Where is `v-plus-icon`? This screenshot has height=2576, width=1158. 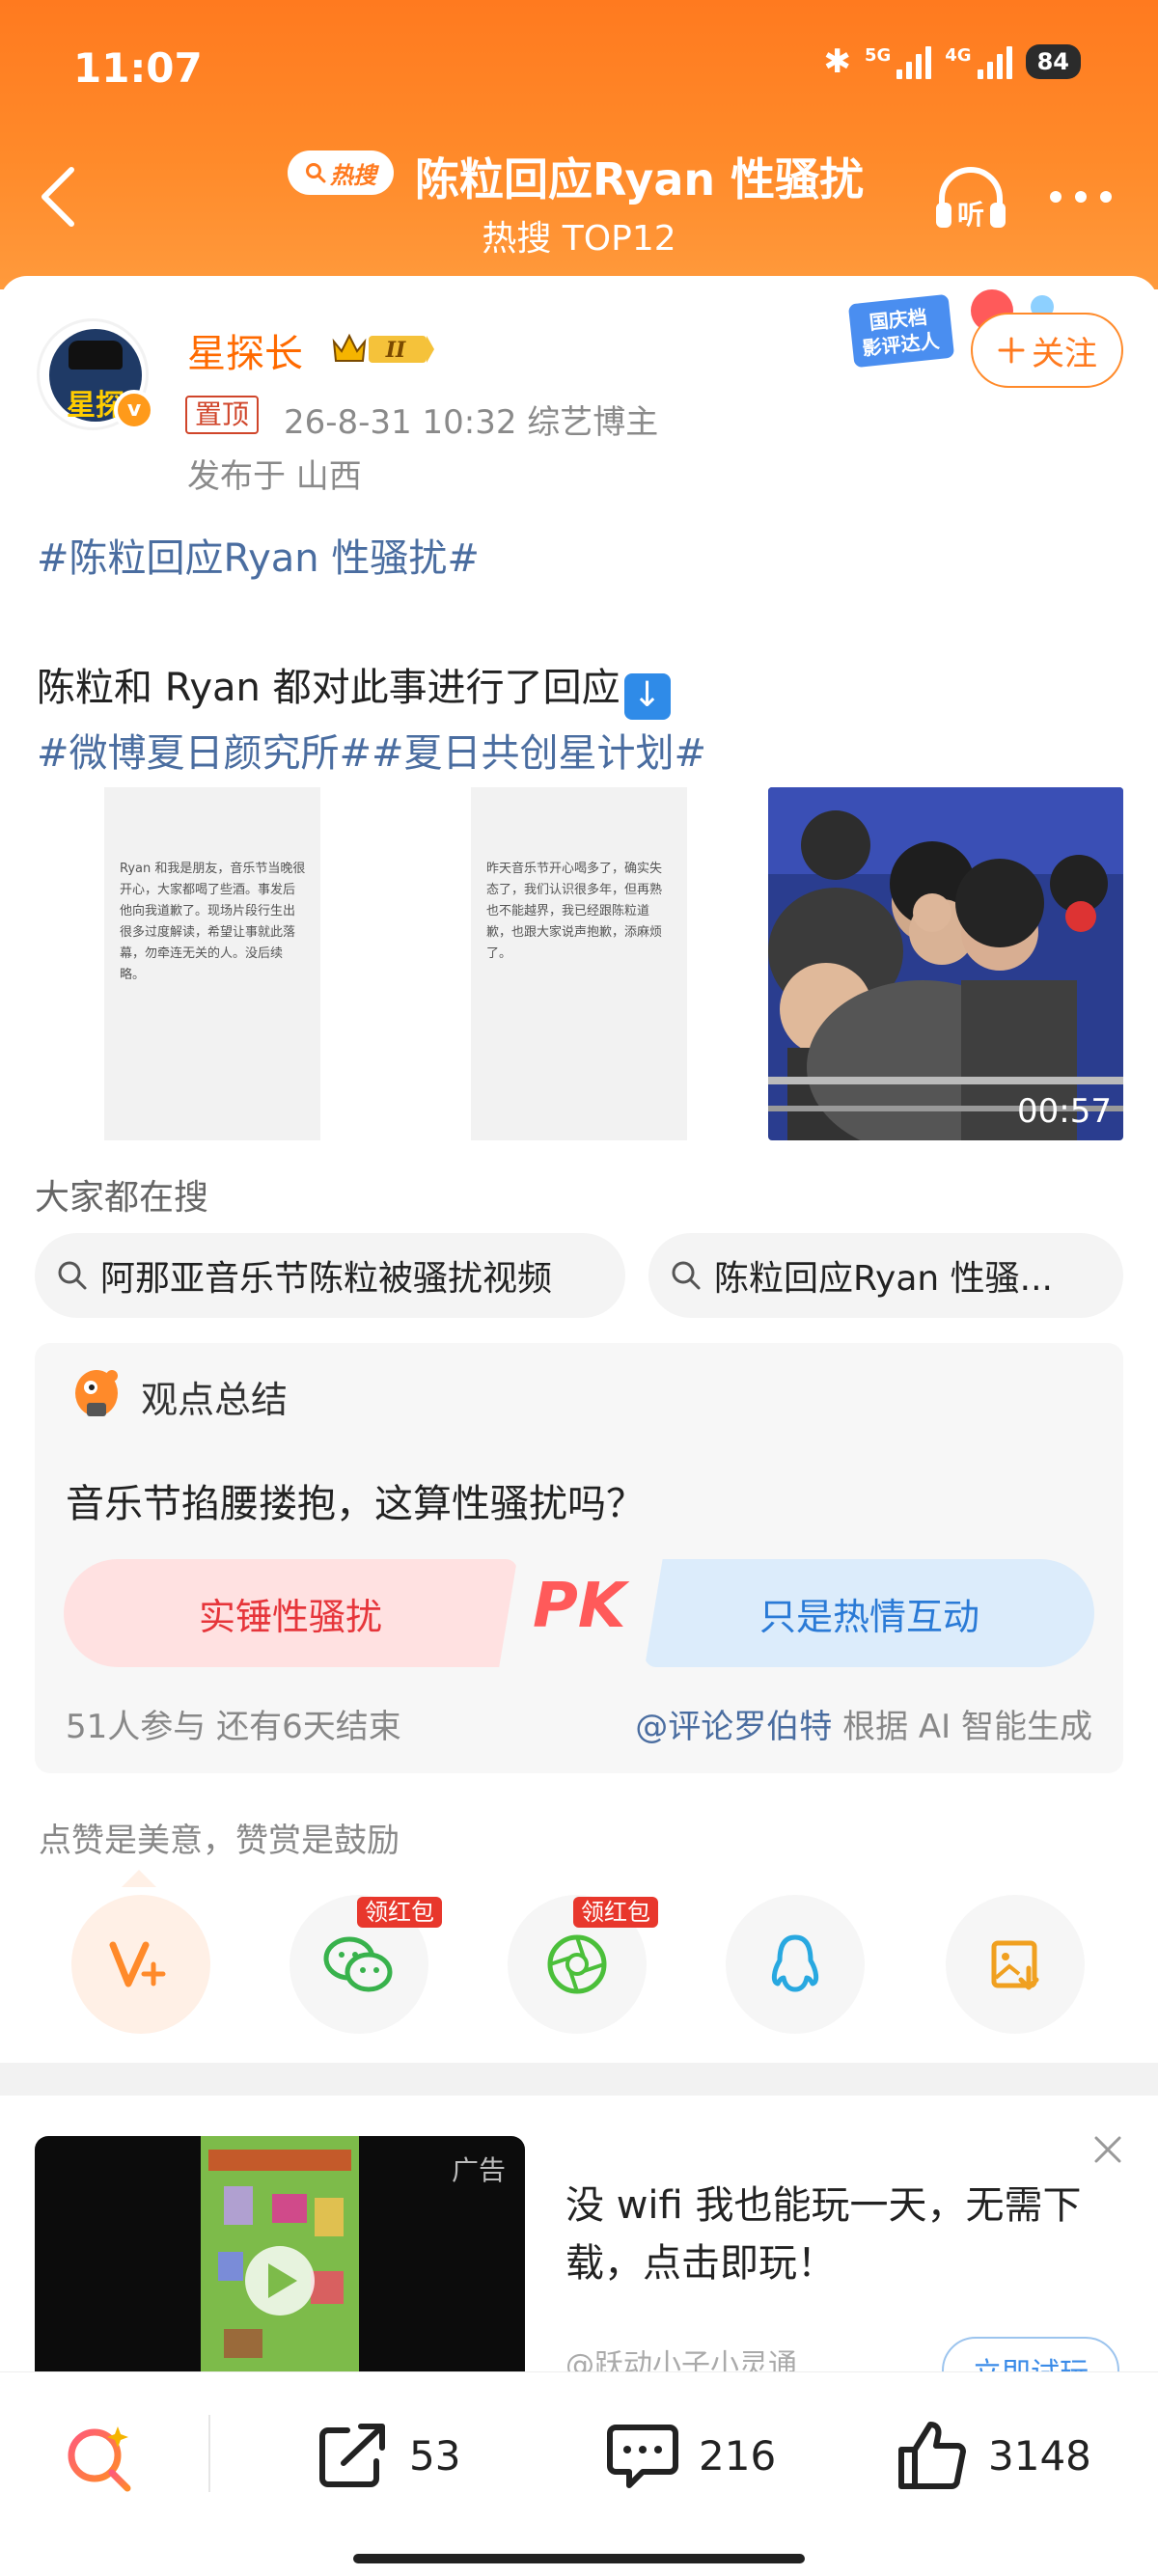
v-plus-icon is located at coordinates (137, 1964).